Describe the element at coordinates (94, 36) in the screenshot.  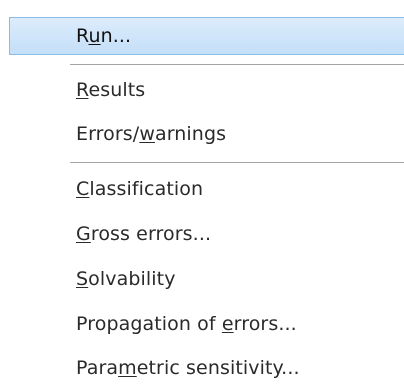
I see `mnemonic-u: u` at that location.